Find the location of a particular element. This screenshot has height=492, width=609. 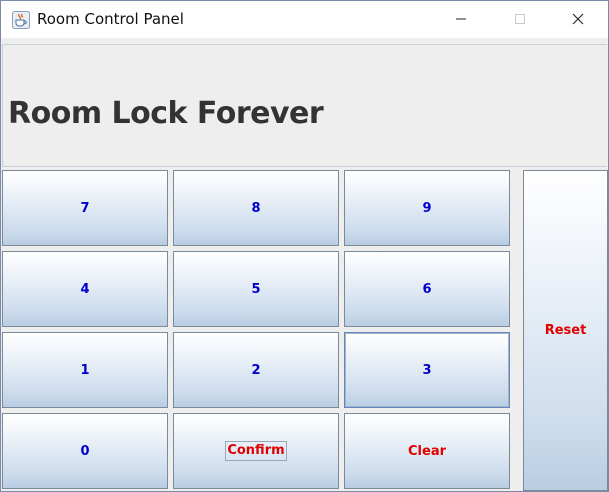

key-label: 0 is located at coordinates (85, 451).